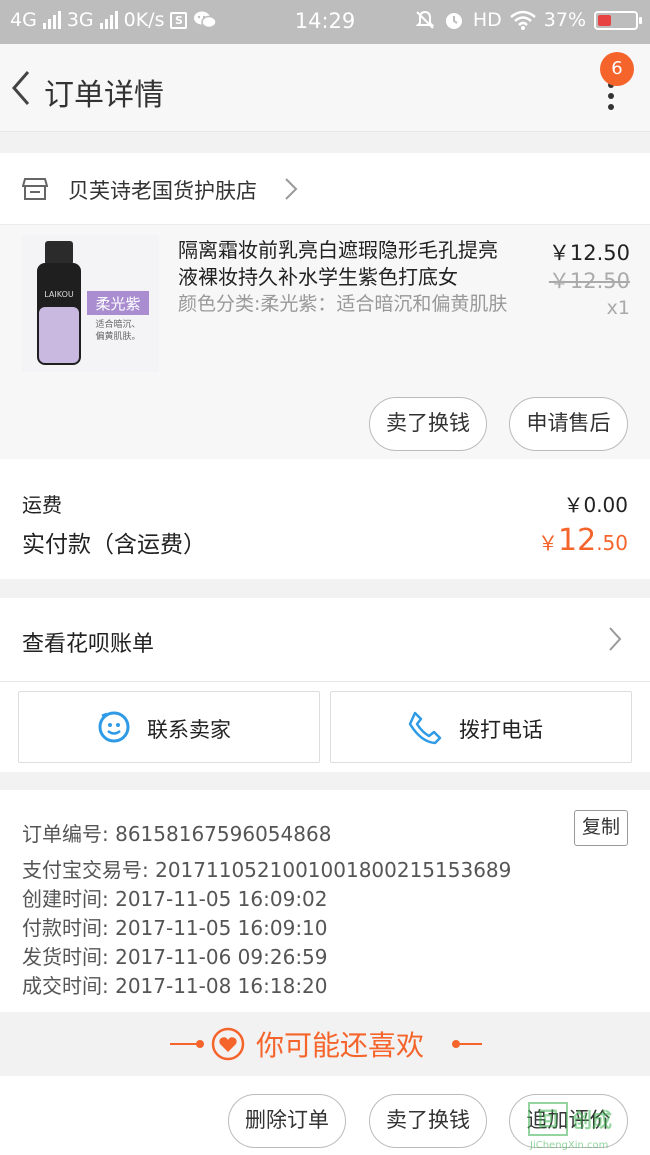 Image resolution: width=650 pixels, height=1155 pixels. I want to click on product-price: ￥12.50, so click(589, 253).